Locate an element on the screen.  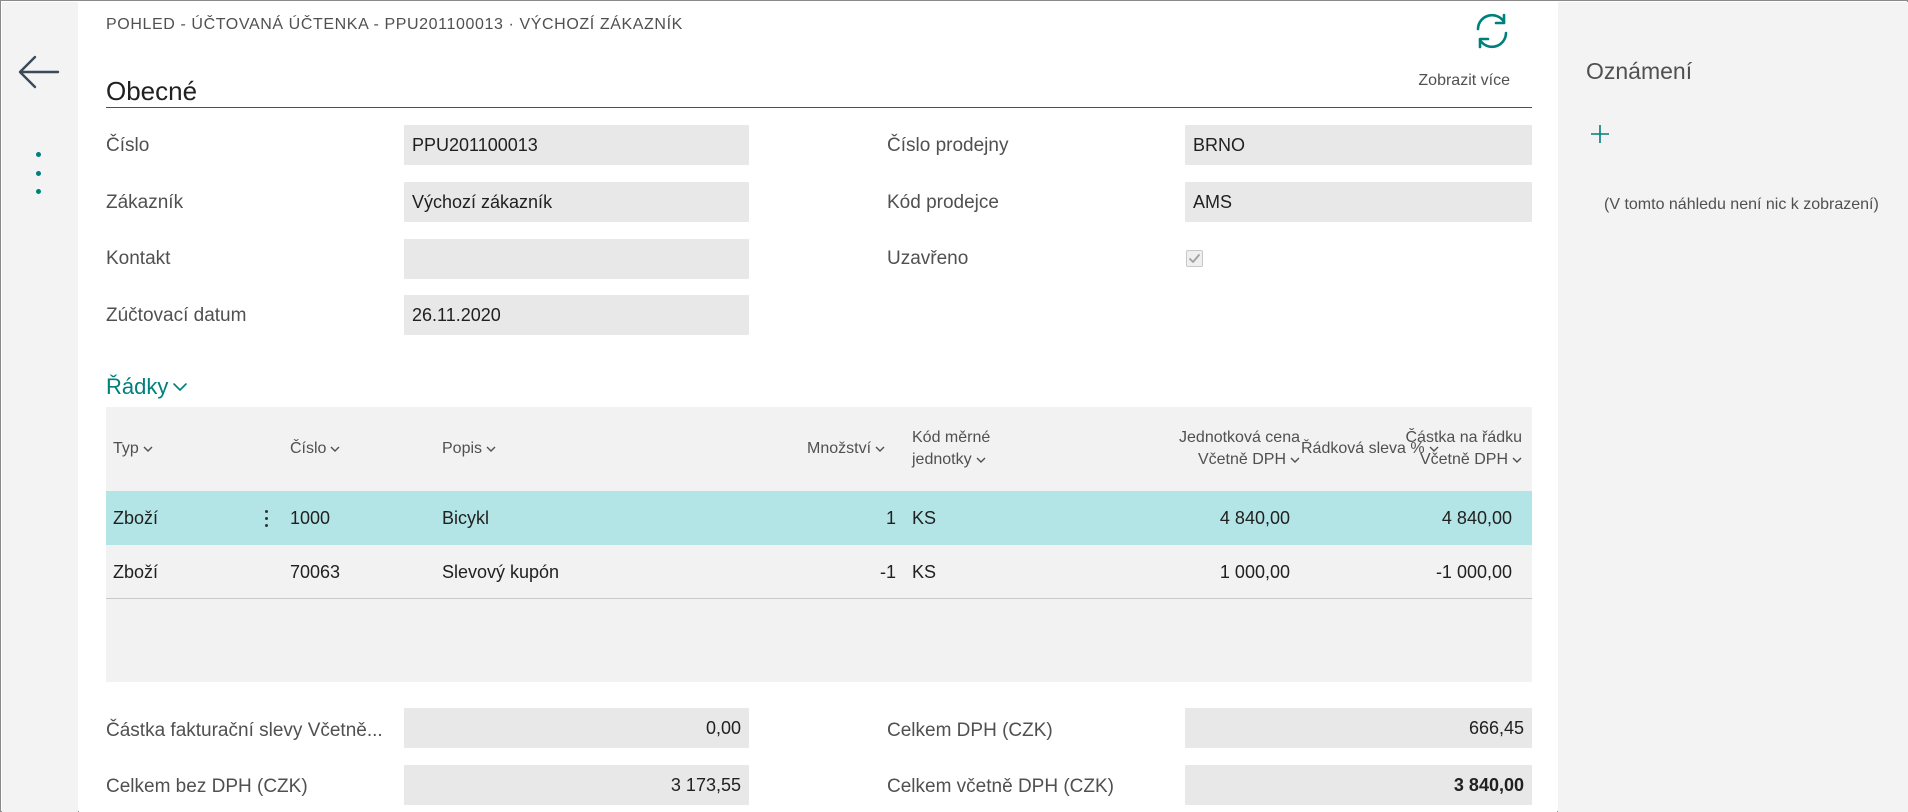
column-header-unit-price: Jednotková cena Včetně DPH is located at coordinates (1191, 449).